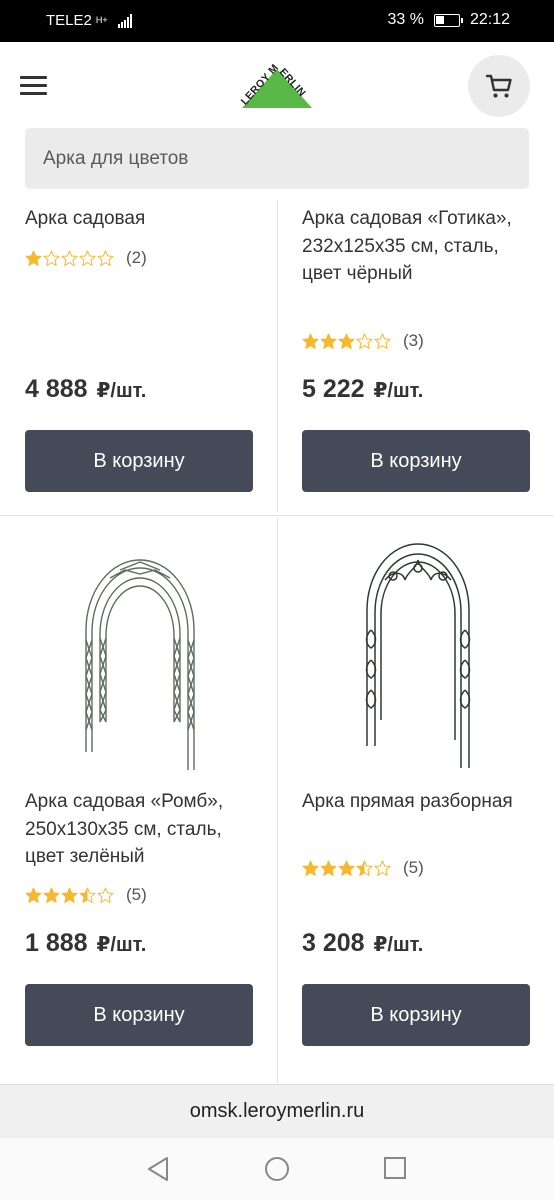 Image resolution: width=554 pixels, height=1200 pixels. I want to click on review-count: (3), so click(413, 341).